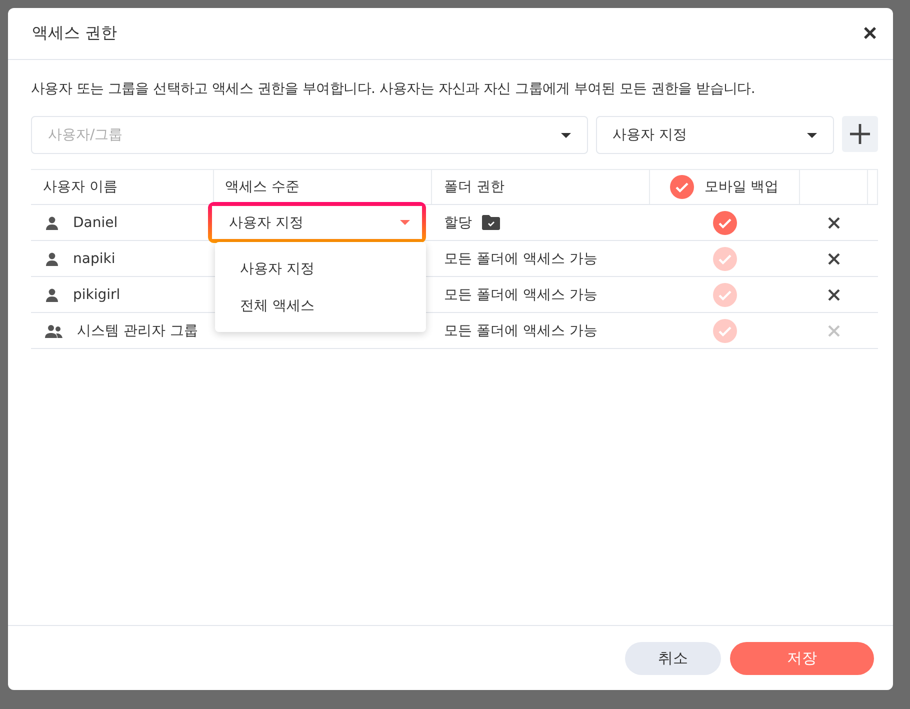  Describe the element at coordinates (94, 258) in the screenshot. I see `user-name: napiki` at that location.